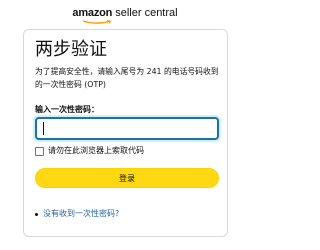 The width and height of the screenshot is (320, 250). Describe the element at coordinates (92, 13) in the screenshot. I see `logo-brand: amazon` at that location.